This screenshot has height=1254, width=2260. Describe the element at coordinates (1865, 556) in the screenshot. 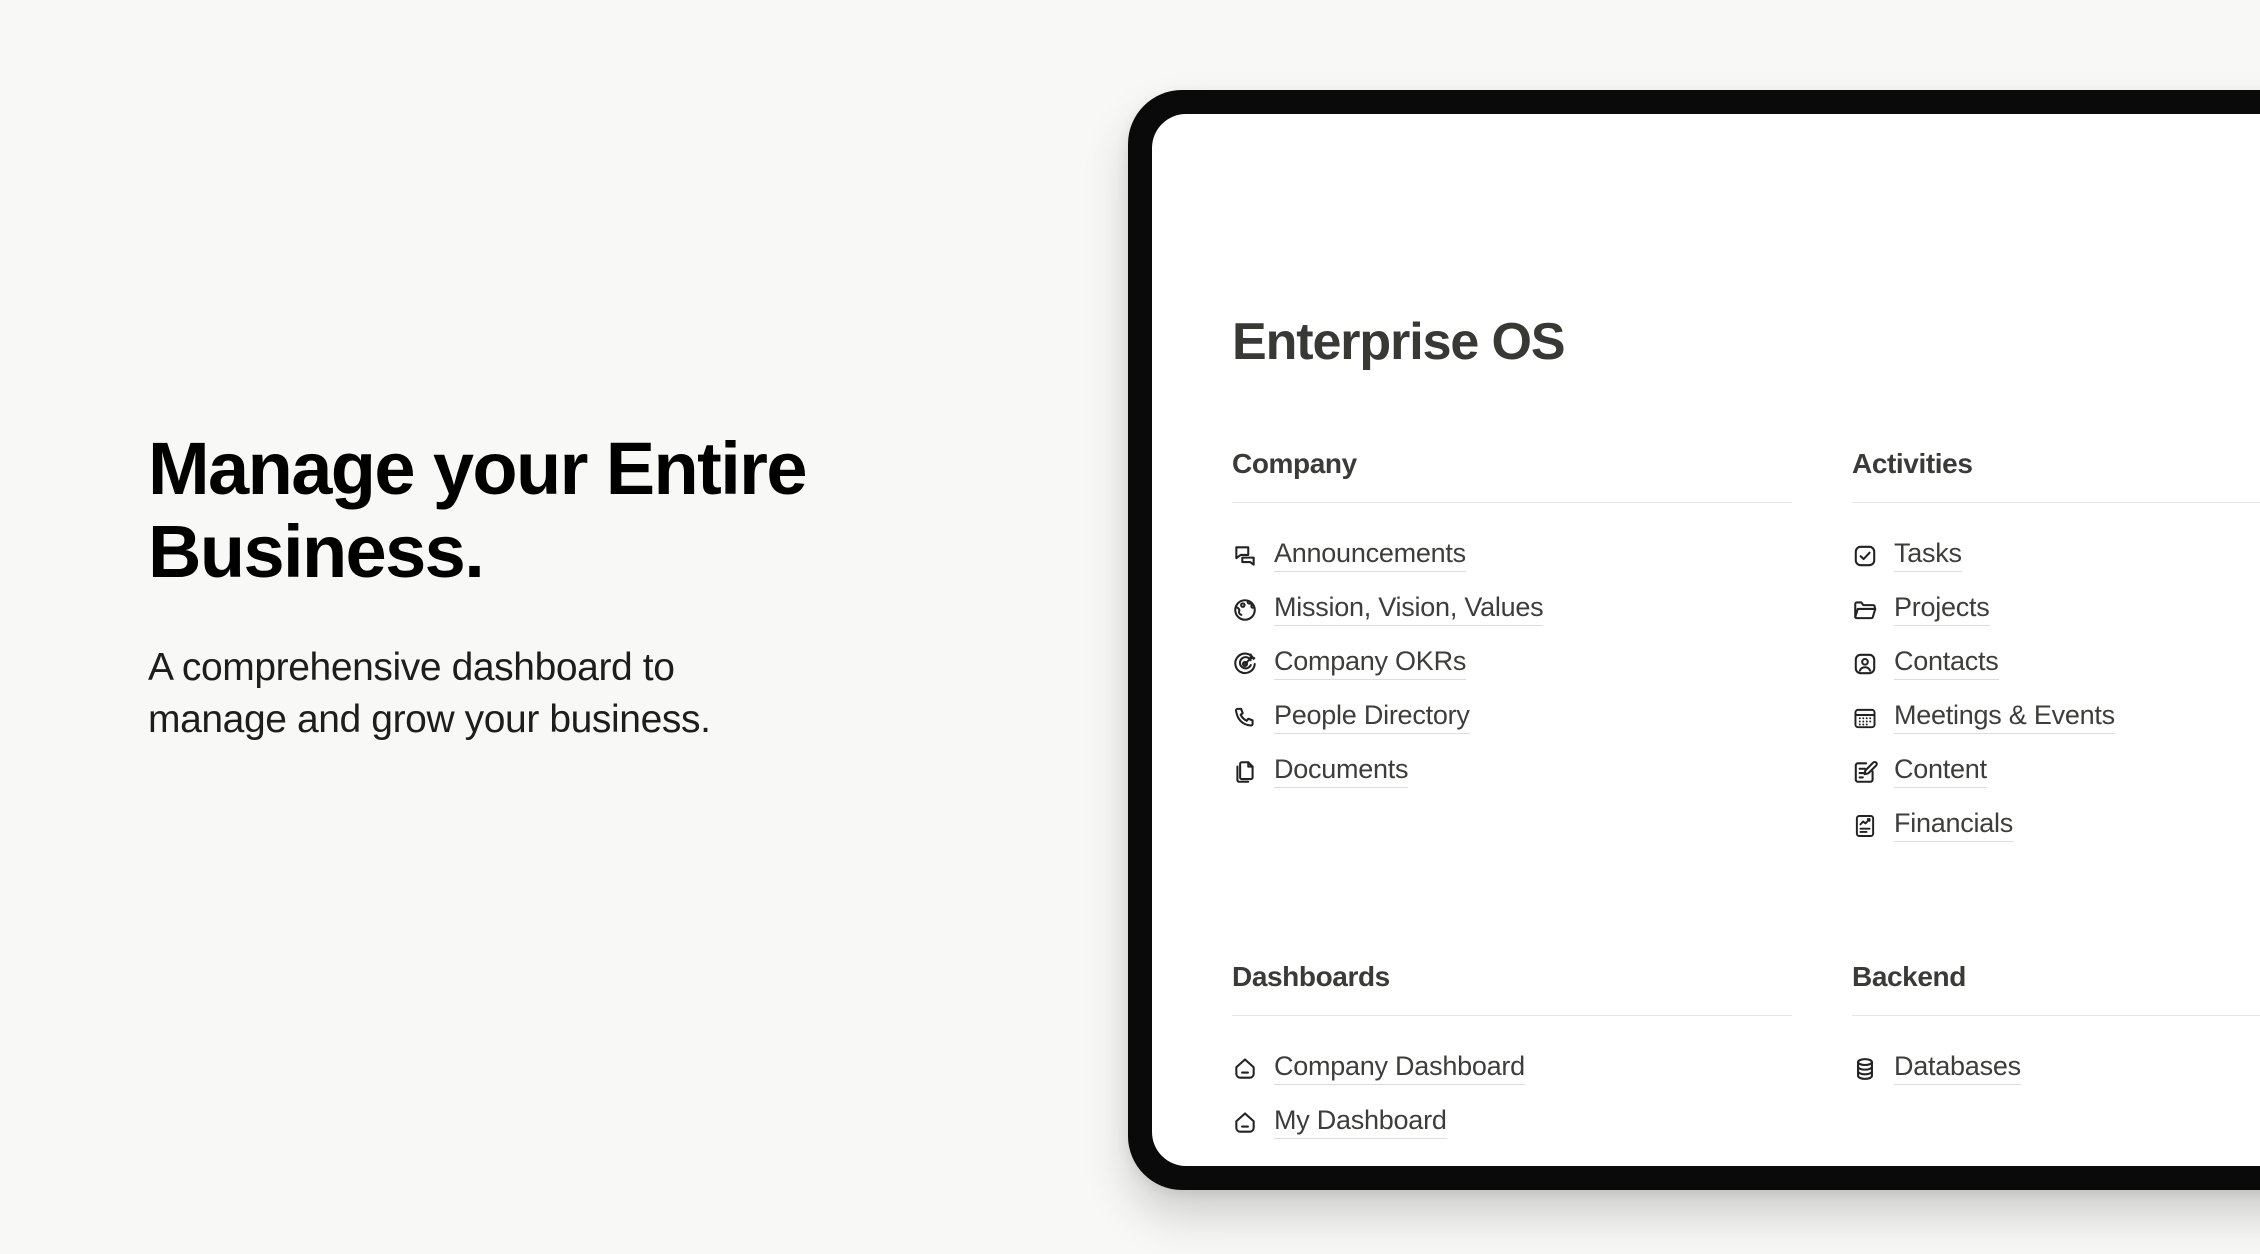

I see `check-square-icon` at that location.